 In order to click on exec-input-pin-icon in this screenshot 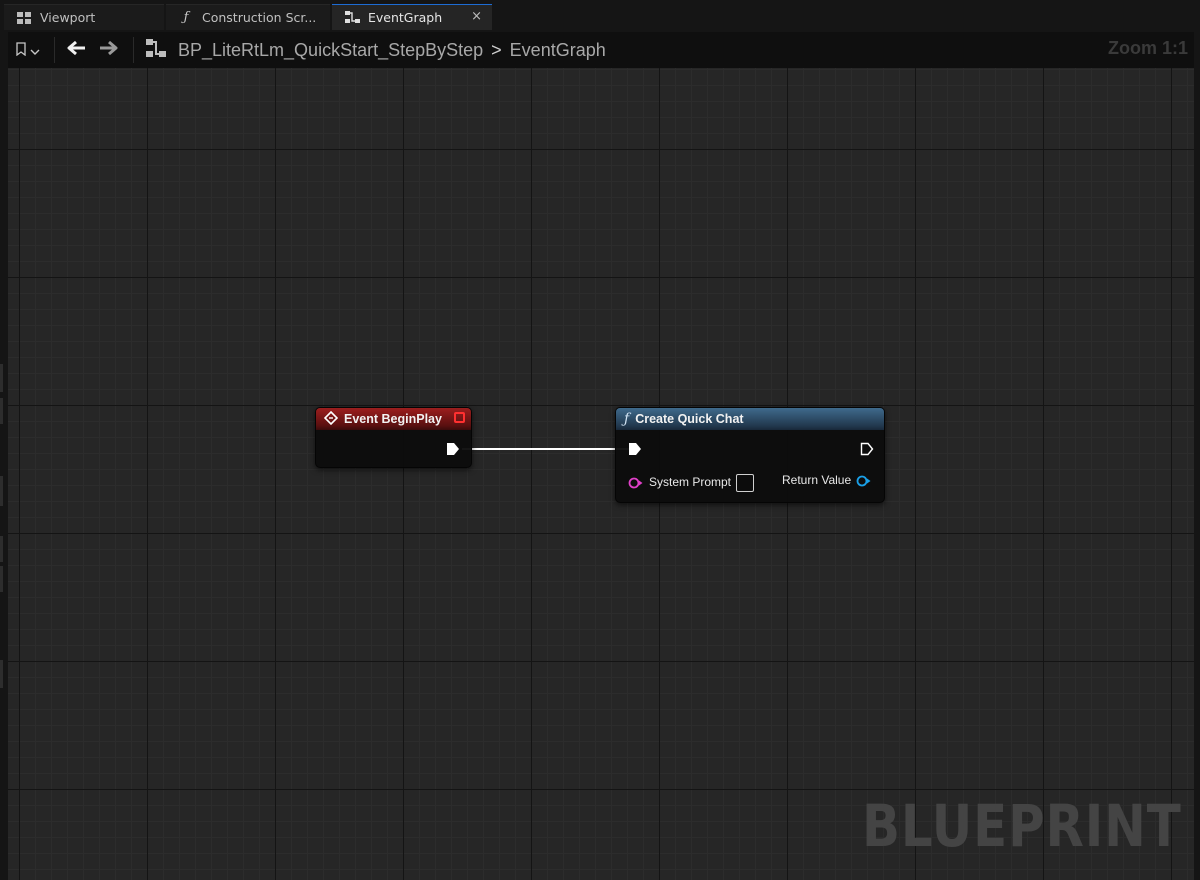, I will do `click(635, 451)`.